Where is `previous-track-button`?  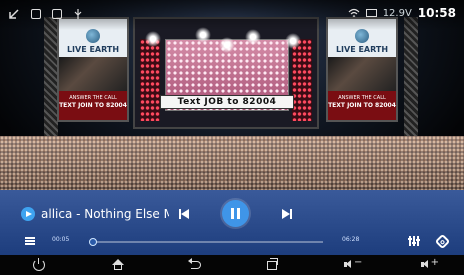 previous-track-button is located at coordinates (185, 214).